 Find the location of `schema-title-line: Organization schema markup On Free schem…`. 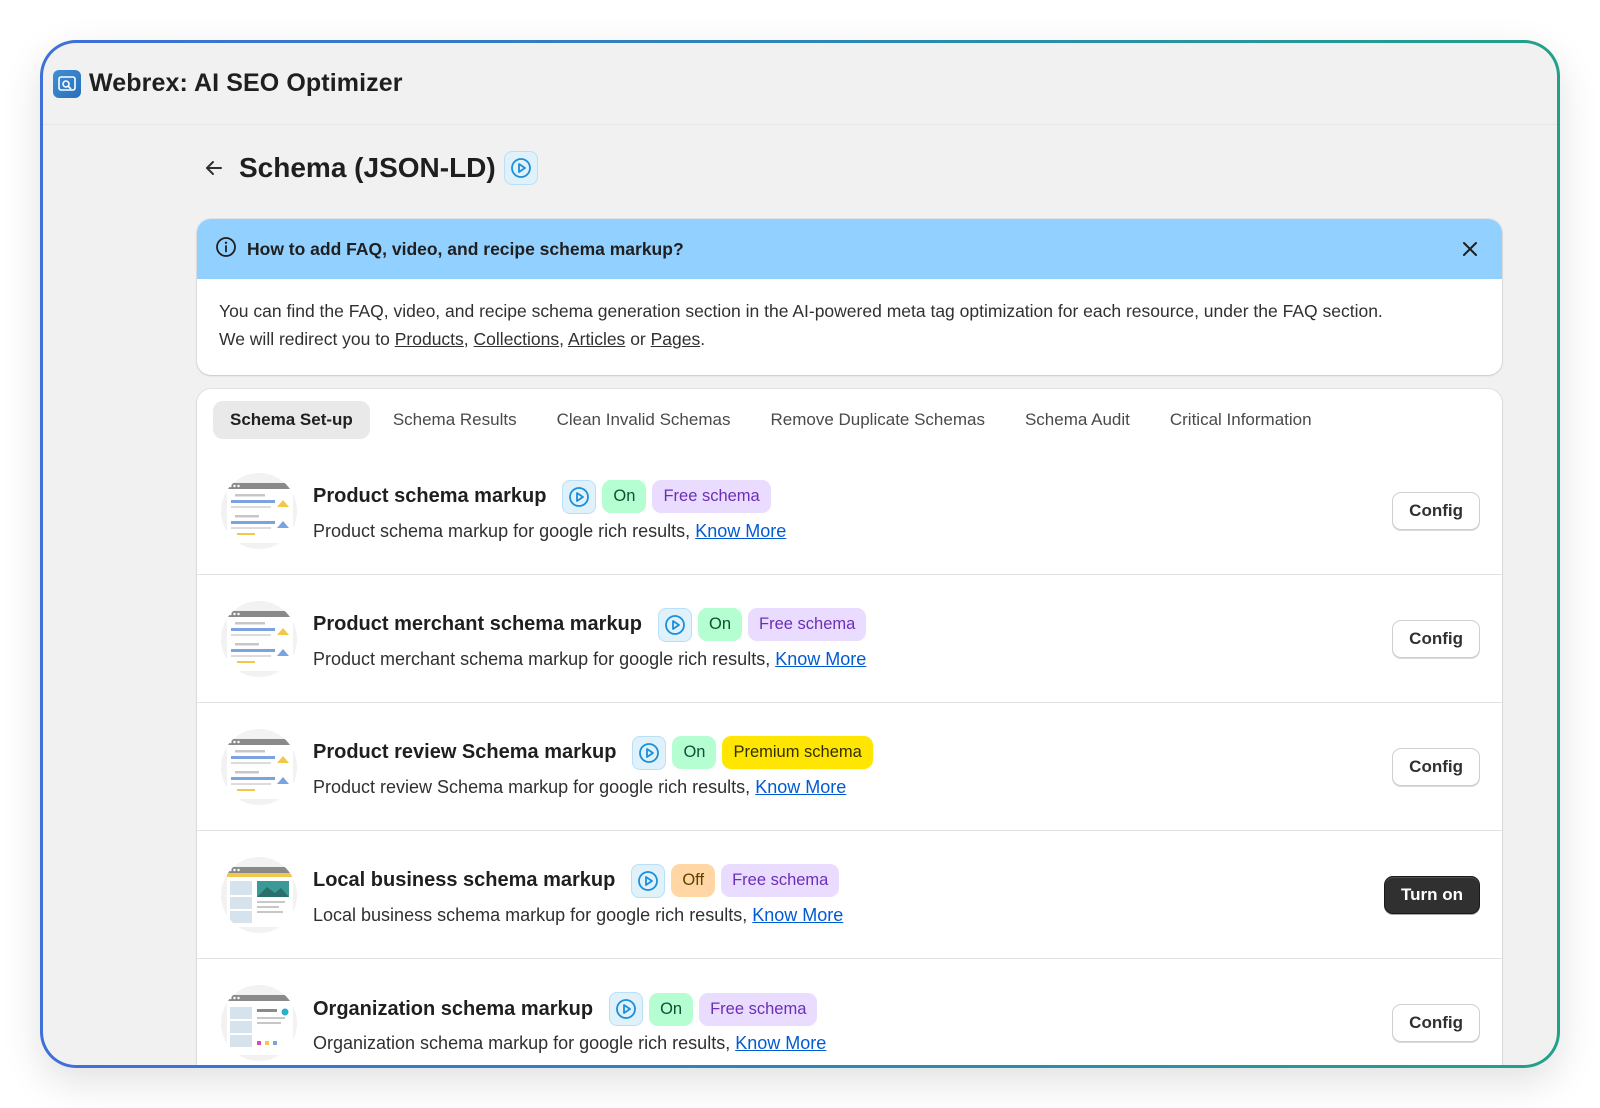

schema-title-line: Organization schema markup On Free schem… is located at coordinates (852, 1009).